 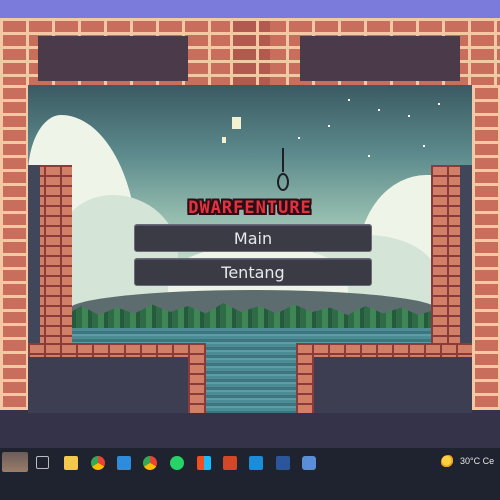 What do you see at coordinates (250, 51) in the screenshot?
I see `brick-column-top` at bounding box center [250, 51].